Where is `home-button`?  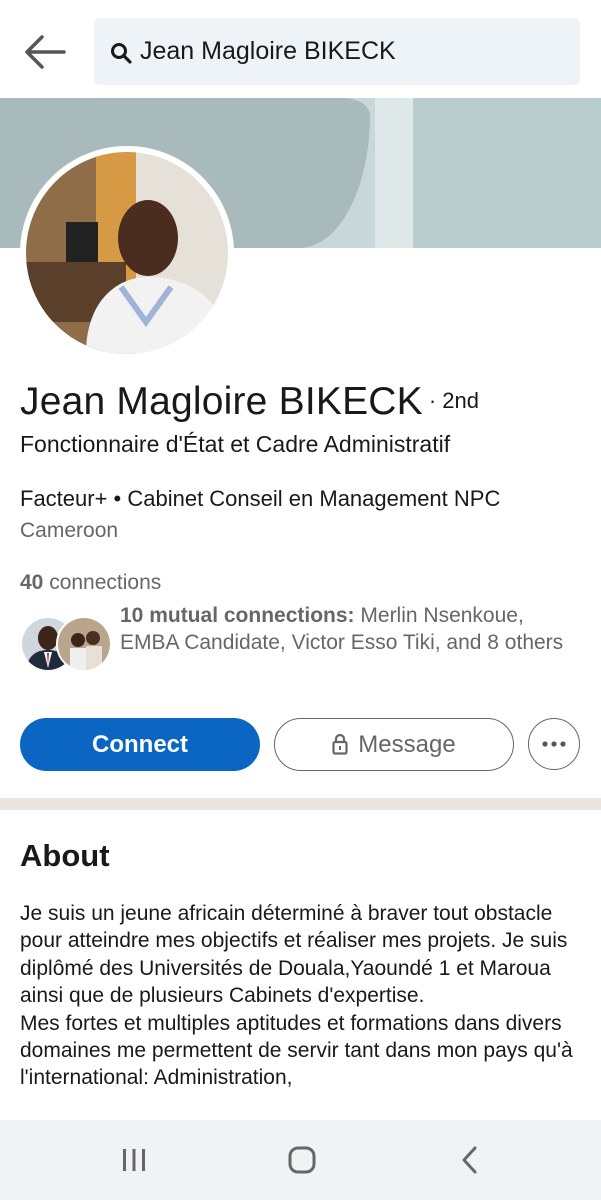
home-button is located at coordinates (302, 1160).